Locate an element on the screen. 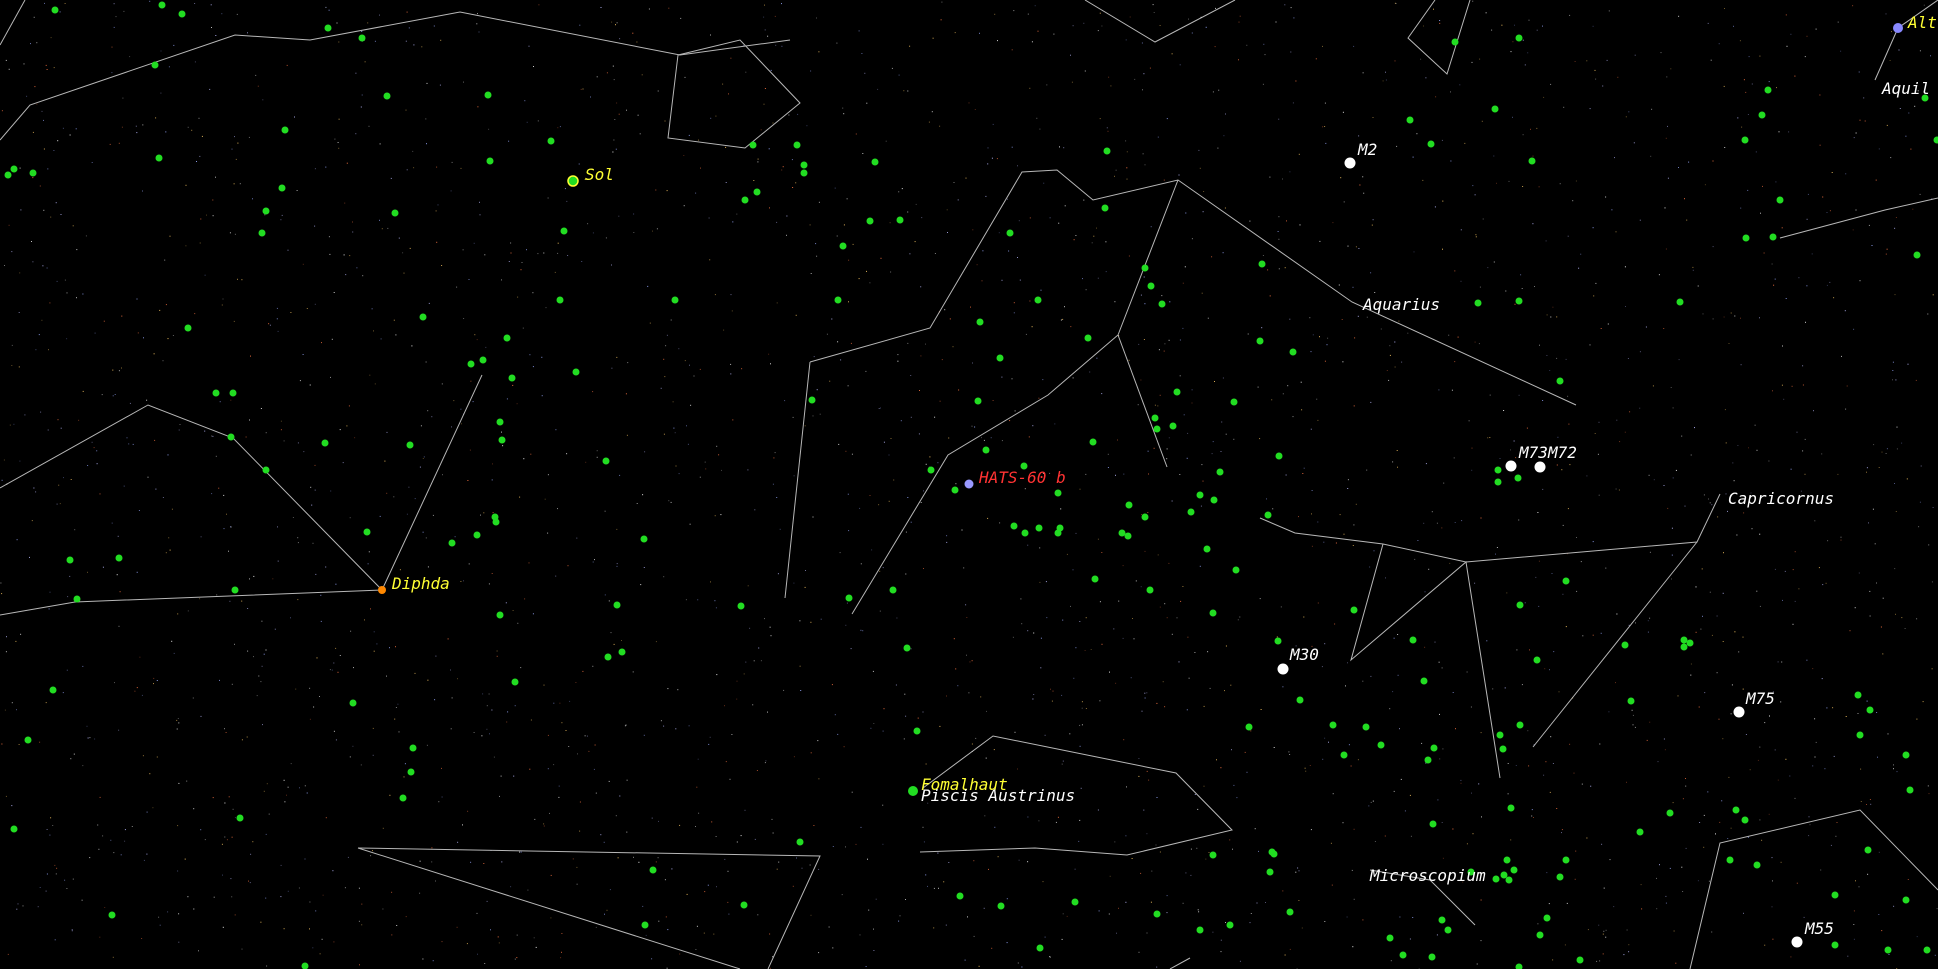 The height and width of the screenshot is (969, 1938). m72-label: M72 is located at coordinates (1562, 452).